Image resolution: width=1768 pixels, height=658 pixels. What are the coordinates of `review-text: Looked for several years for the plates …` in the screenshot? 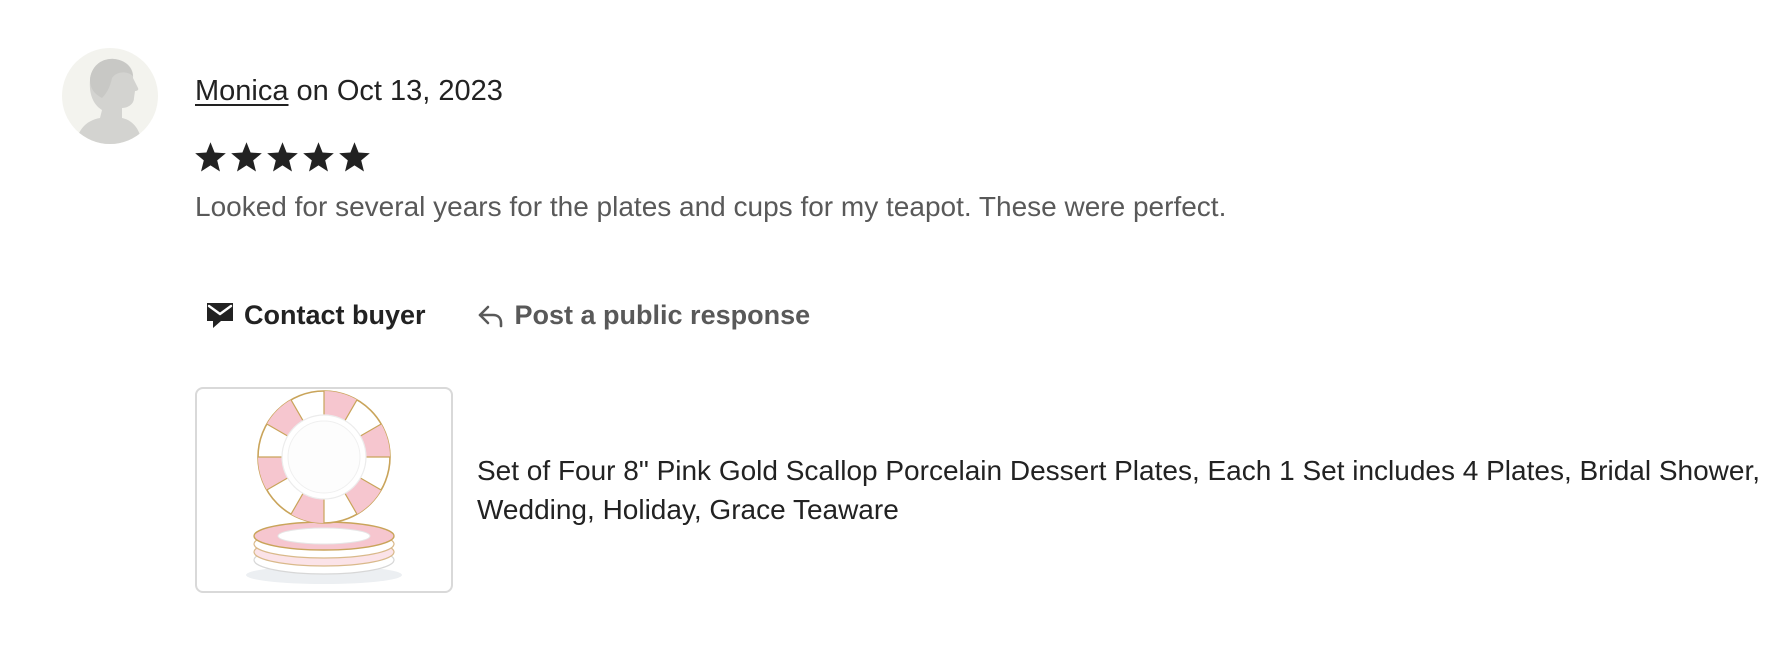 It's located at (711, 206).